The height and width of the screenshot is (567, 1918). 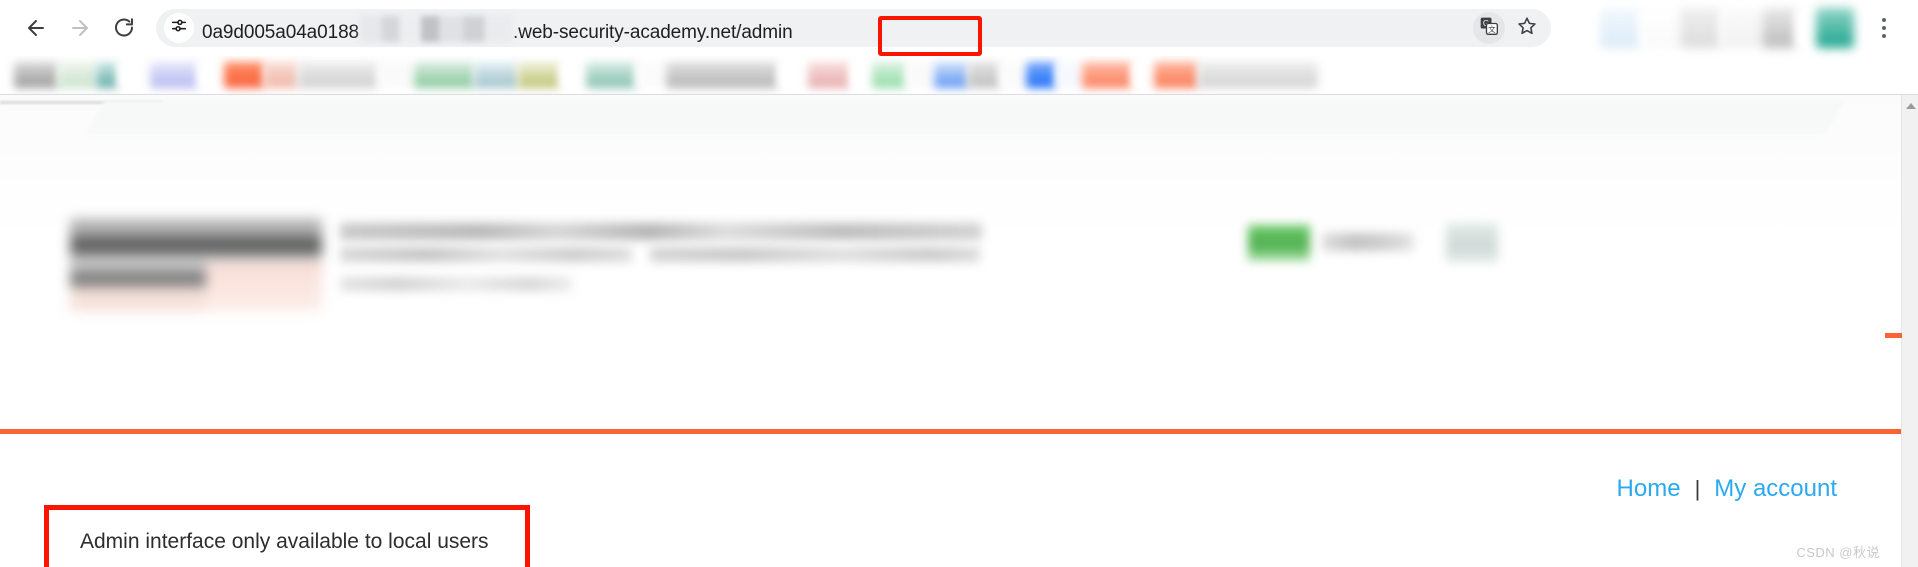 What do you see at coordinates (486, 254) in the screenshot?
I see `lab-subtitle-text` at bounding box center [486, 254].